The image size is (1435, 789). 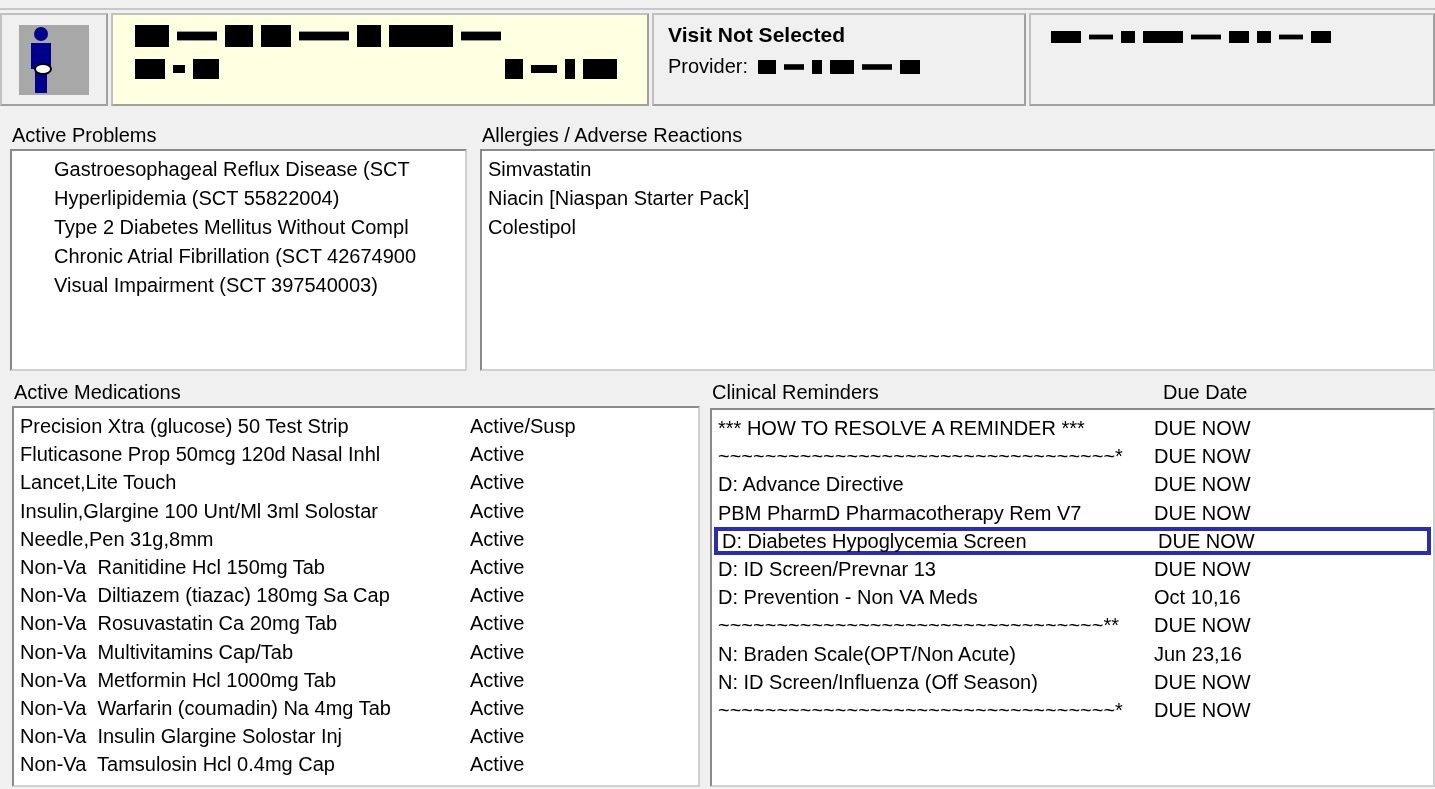 What do you see at coordinates (936, 597) in the screenshot?
I see `reminder-name: D: Prevention - Non VA Meds` at bounding box center [936, 597].